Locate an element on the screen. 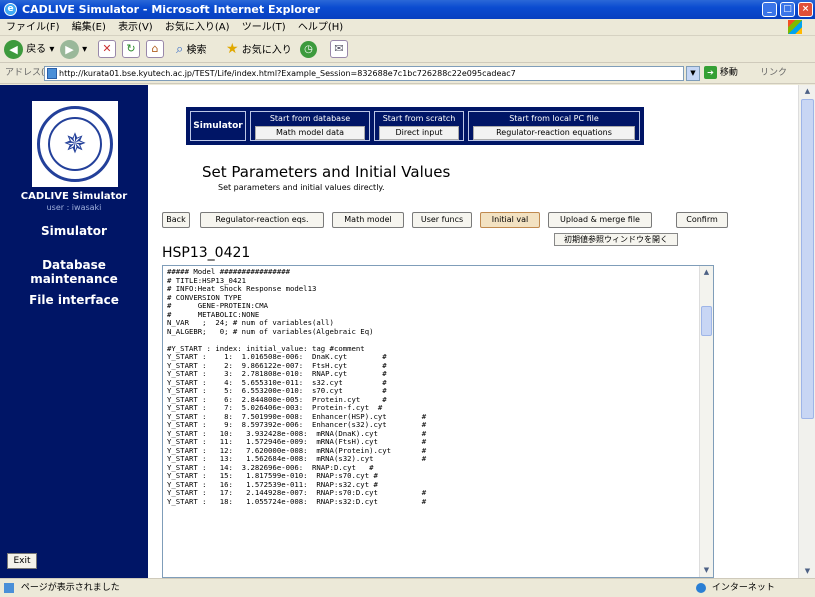 This screenshot has width=815, height=597. refresh-button: ↻ is located at coordinates (131, 49).